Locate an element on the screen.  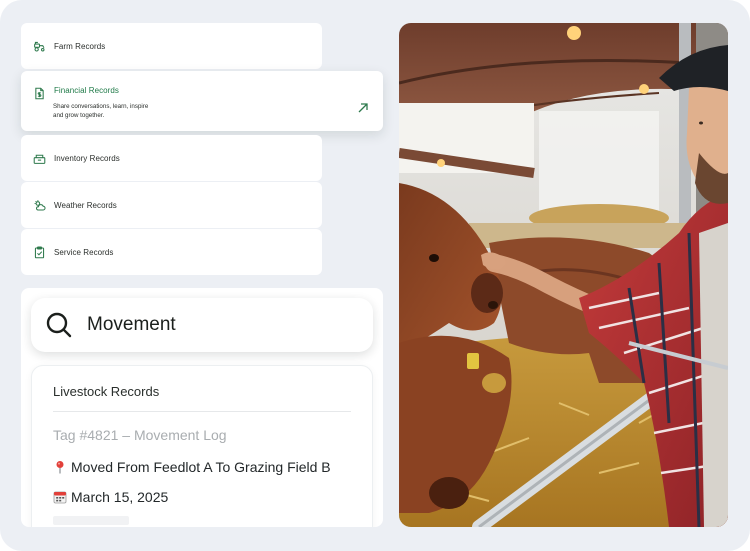
dollar-document-icon is located at coordinates (39, 93).